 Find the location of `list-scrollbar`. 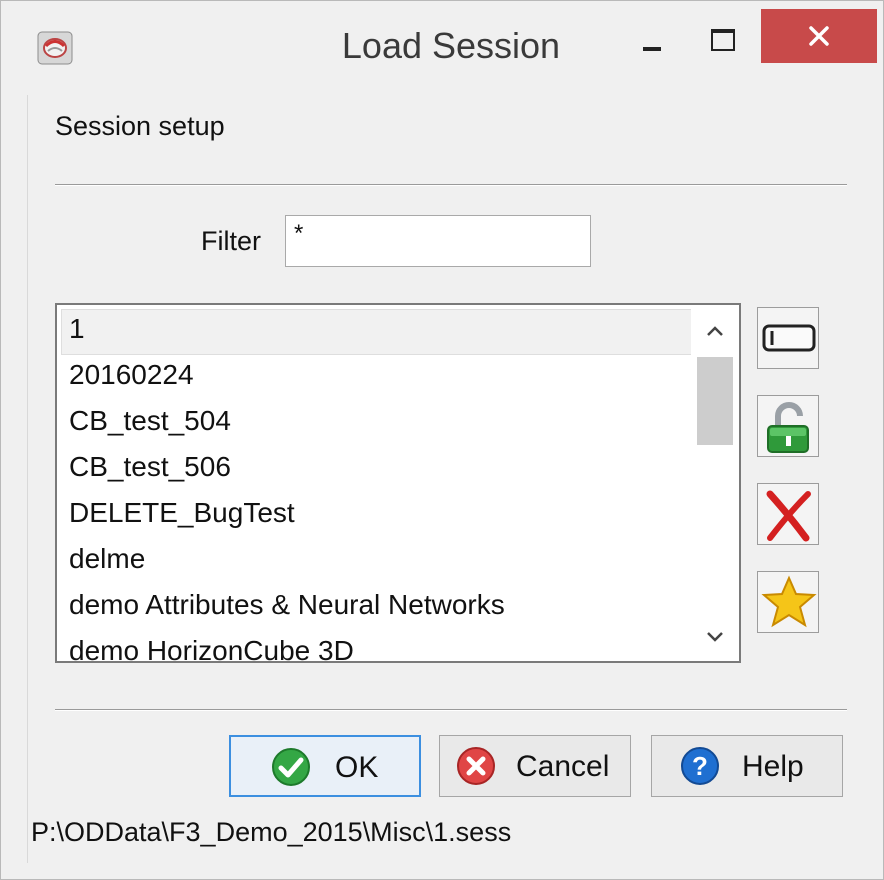

list-scrollbar is located at coordinates (715, 483).